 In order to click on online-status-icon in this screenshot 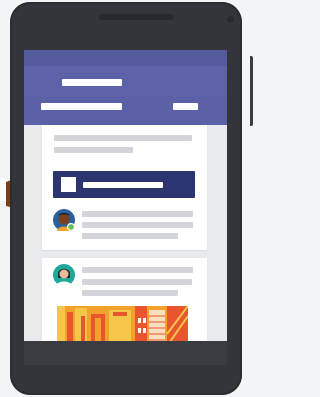, I will do `click(71, 227)`.